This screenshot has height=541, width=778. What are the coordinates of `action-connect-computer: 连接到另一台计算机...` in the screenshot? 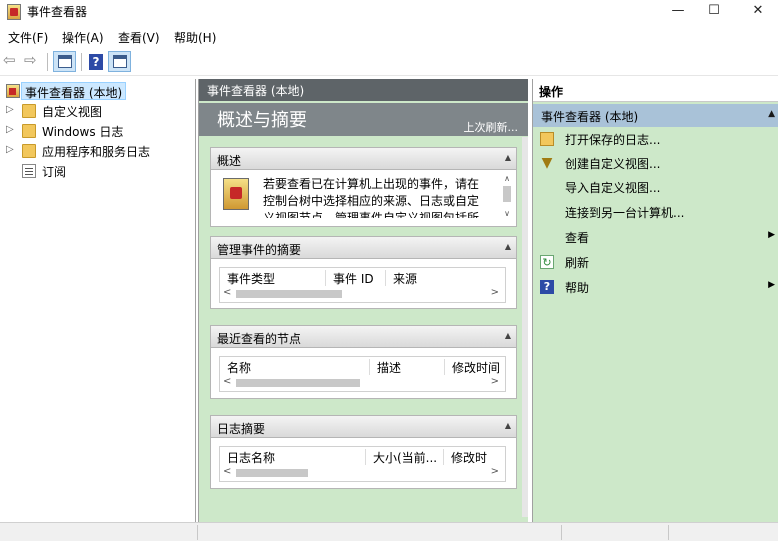 It's located at (655, 212).